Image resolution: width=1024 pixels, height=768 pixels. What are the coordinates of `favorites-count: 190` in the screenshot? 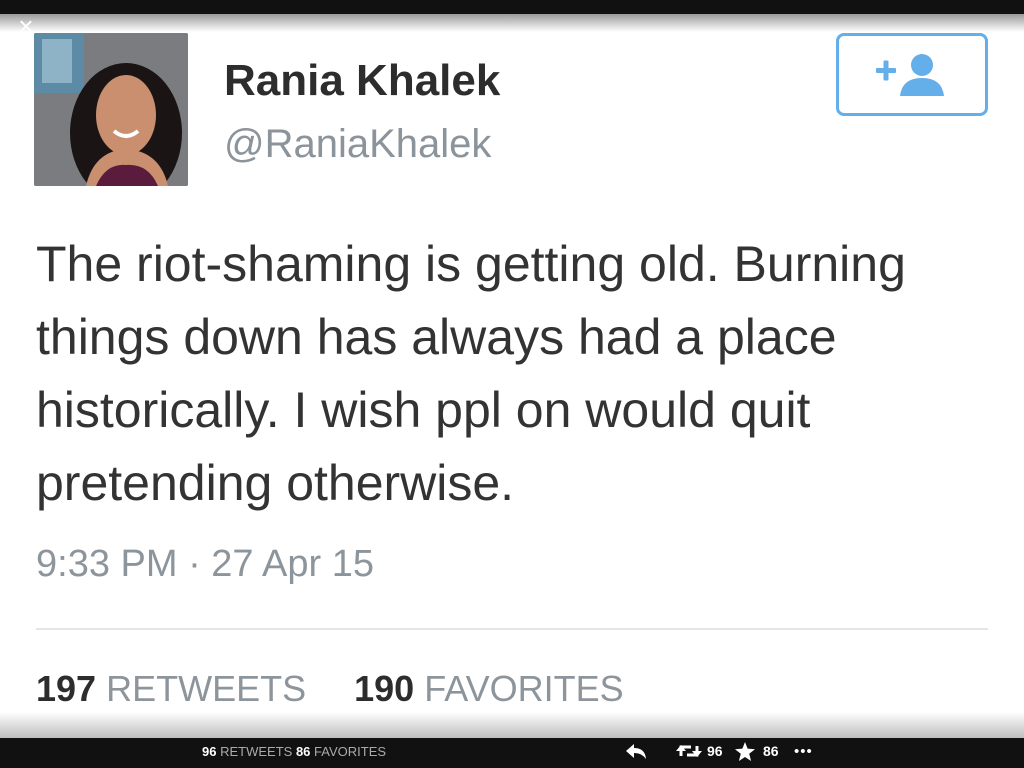 It's located at (384, 688).